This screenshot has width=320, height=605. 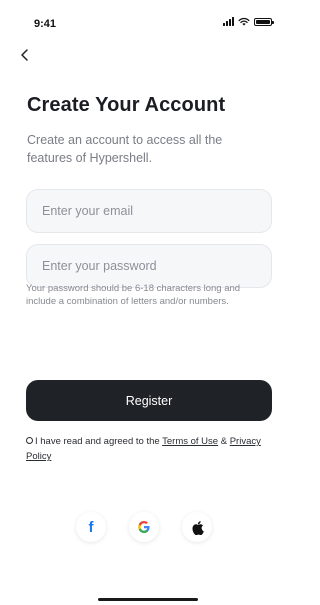 I want to click on apple-icon, so click(x=197, y=527).